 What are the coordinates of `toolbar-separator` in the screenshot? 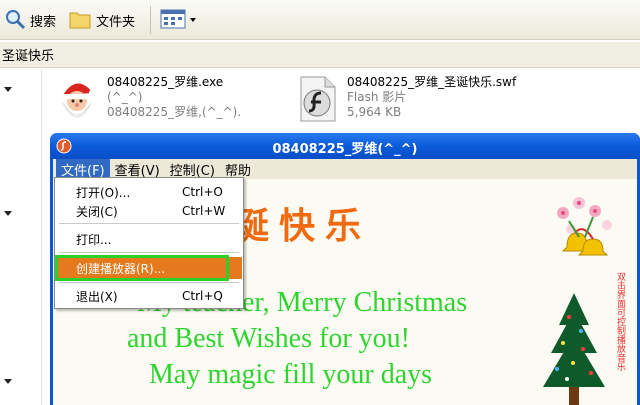 It's located at (150, 20).